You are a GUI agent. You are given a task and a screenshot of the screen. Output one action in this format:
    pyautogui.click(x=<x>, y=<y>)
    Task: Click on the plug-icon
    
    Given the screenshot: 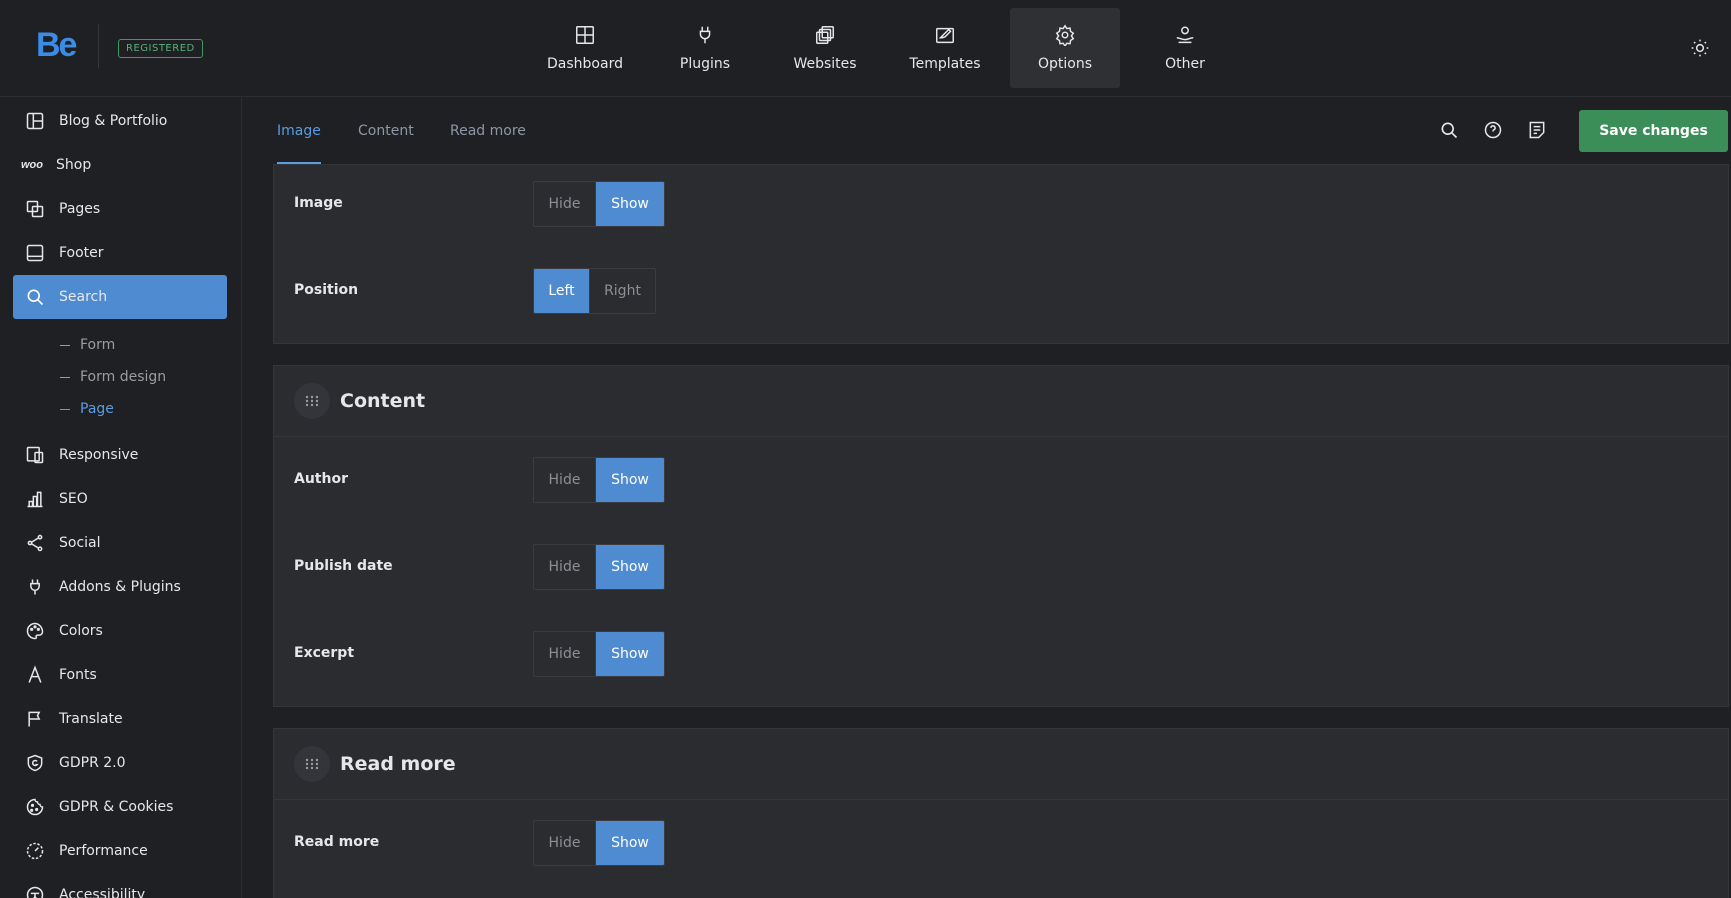 What is the action you would take?
    pyautogui.click(x=35, y=587)
    